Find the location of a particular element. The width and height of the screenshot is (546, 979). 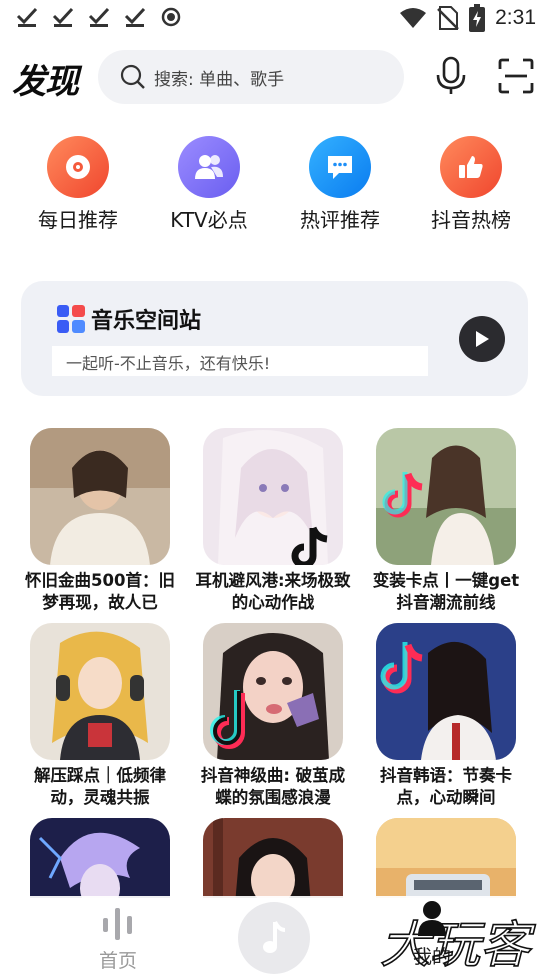

station-logo-icon is located at coordinates (71, 319).